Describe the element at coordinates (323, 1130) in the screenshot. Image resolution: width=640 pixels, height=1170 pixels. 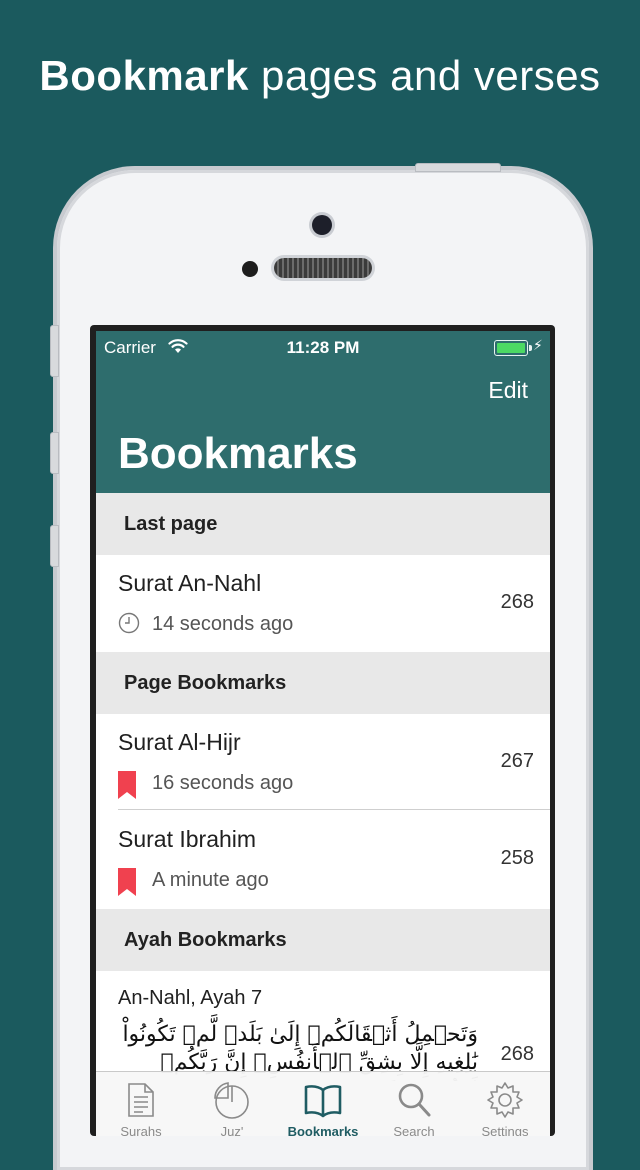
I see `tab-label: Bookmarks` at that location.